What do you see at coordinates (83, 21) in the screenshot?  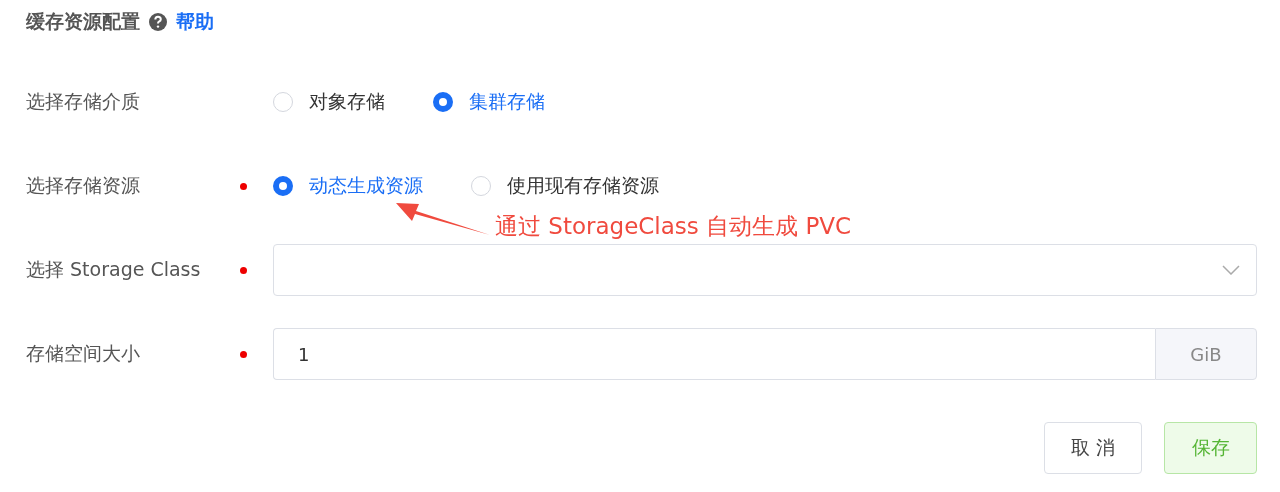 I see `section-title: 缓存资源配置` at bounding box center [83, 21].